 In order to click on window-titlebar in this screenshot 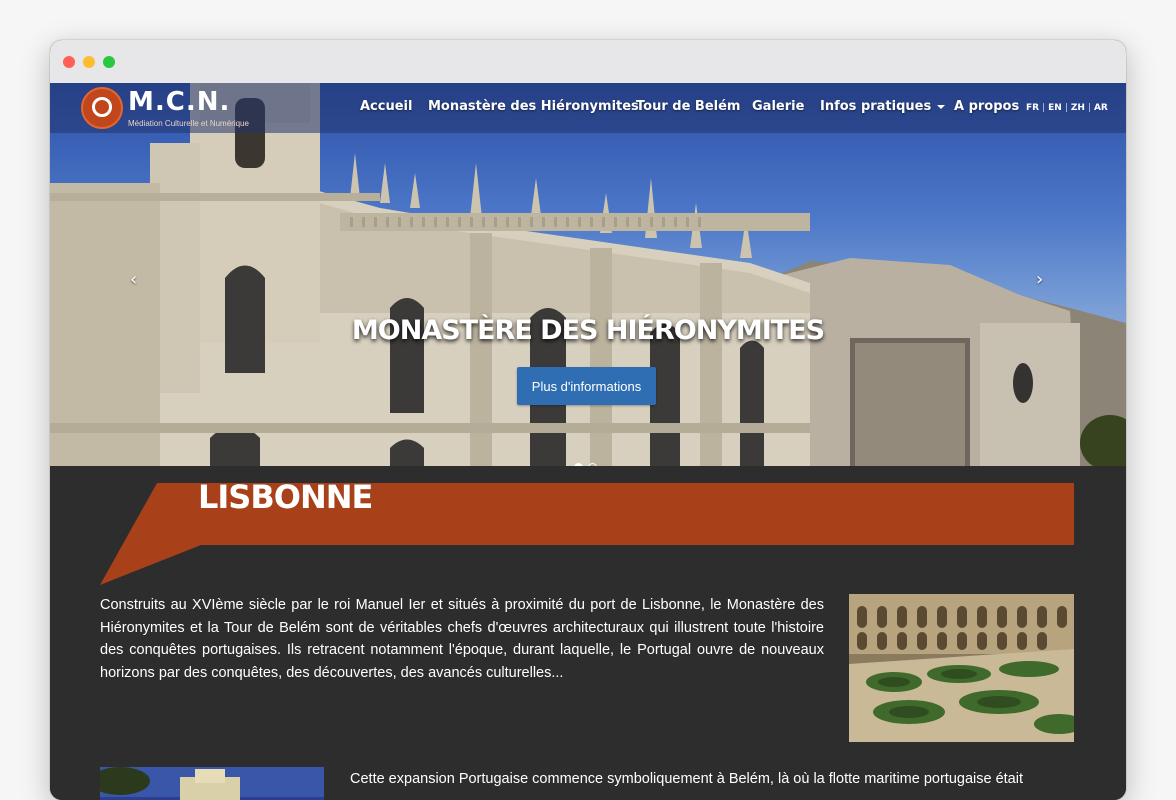, I will do `click(588, 62)`.